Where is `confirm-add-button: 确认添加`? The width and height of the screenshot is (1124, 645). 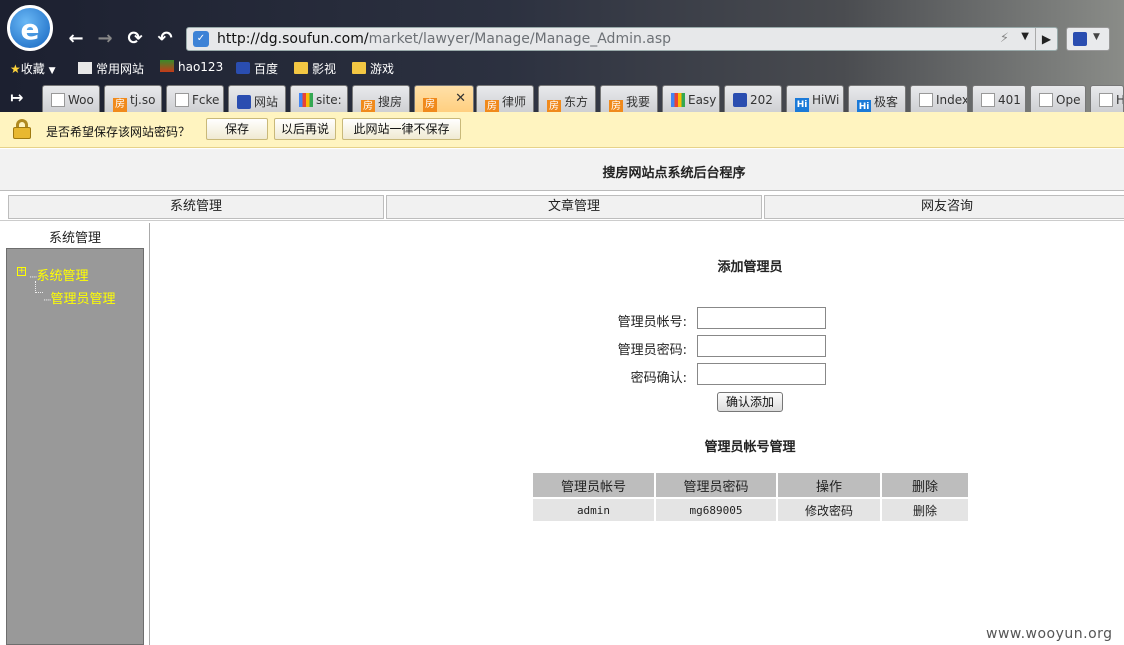 confirm-add-button: 确认添加 is located at coordinates (750, 402).